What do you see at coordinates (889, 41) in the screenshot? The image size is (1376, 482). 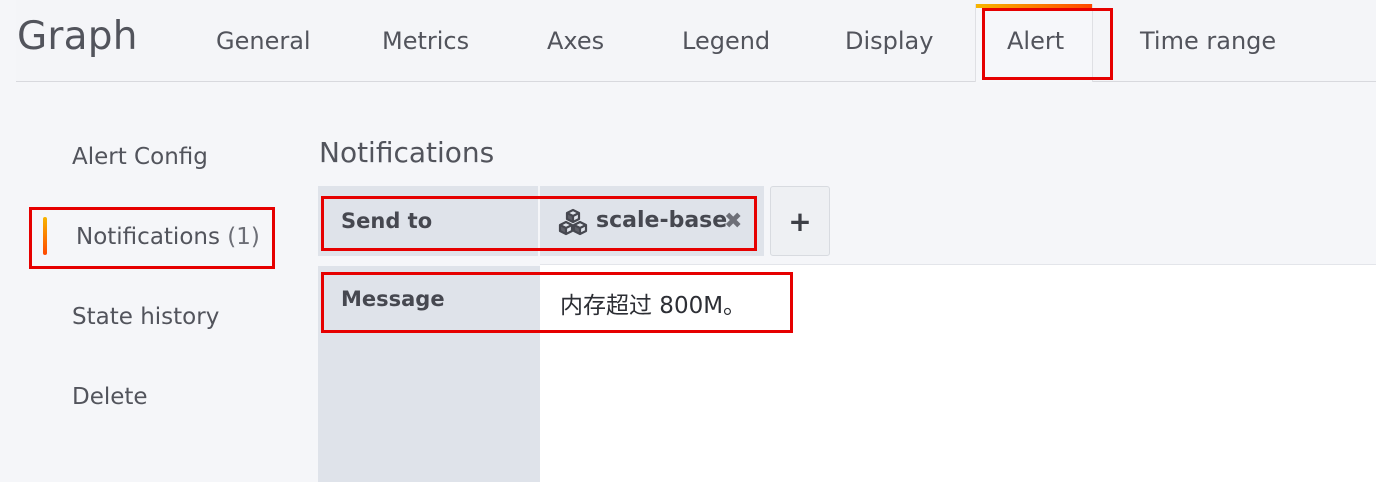 I see `tab-display: Display` at bounding box center [889, 41].